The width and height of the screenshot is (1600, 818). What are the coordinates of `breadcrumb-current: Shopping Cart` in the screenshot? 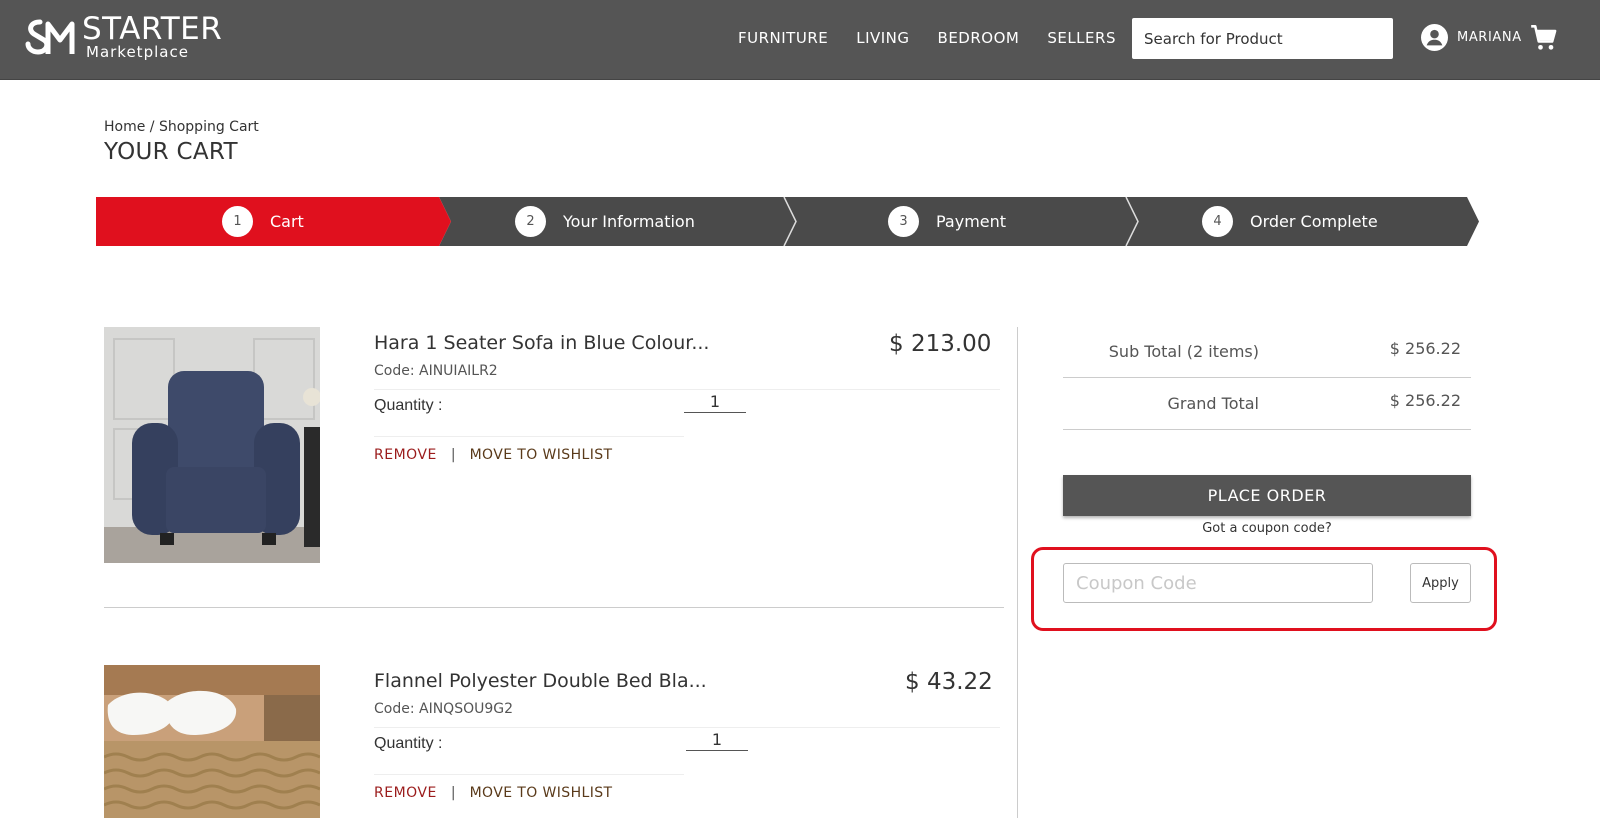 It's located at (208, 127).